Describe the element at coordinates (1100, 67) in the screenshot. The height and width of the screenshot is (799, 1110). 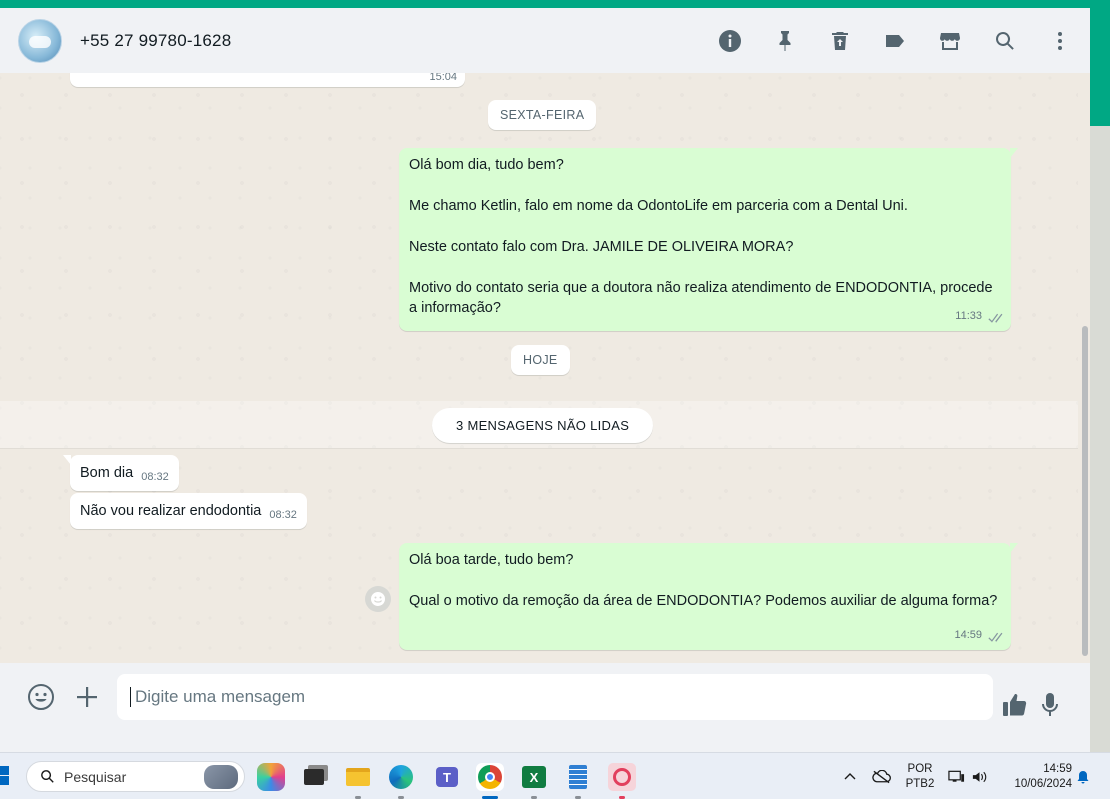
I see `window-right-accent` at that location.